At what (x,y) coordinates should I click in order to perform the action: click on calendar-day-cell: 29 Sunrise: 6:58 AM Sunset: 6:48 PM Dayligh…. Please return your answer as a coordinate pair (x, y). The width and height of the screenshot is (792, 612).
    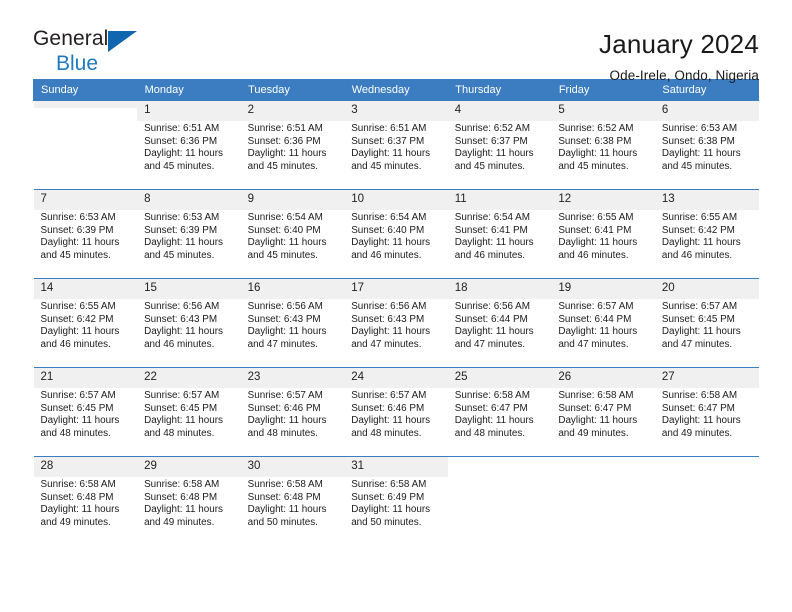
    Looking at the image, I should click on (189, 501).